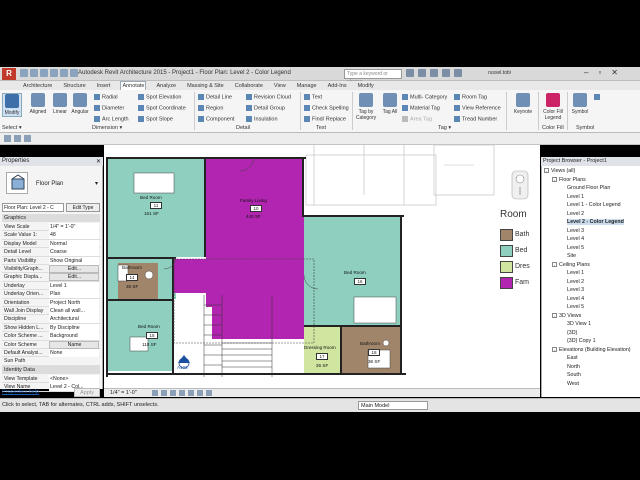  What do you see at coordinates (51, 344) in the screenshot?
I see `property-row: Color Scheme Name` at bounding box center [51, 344].